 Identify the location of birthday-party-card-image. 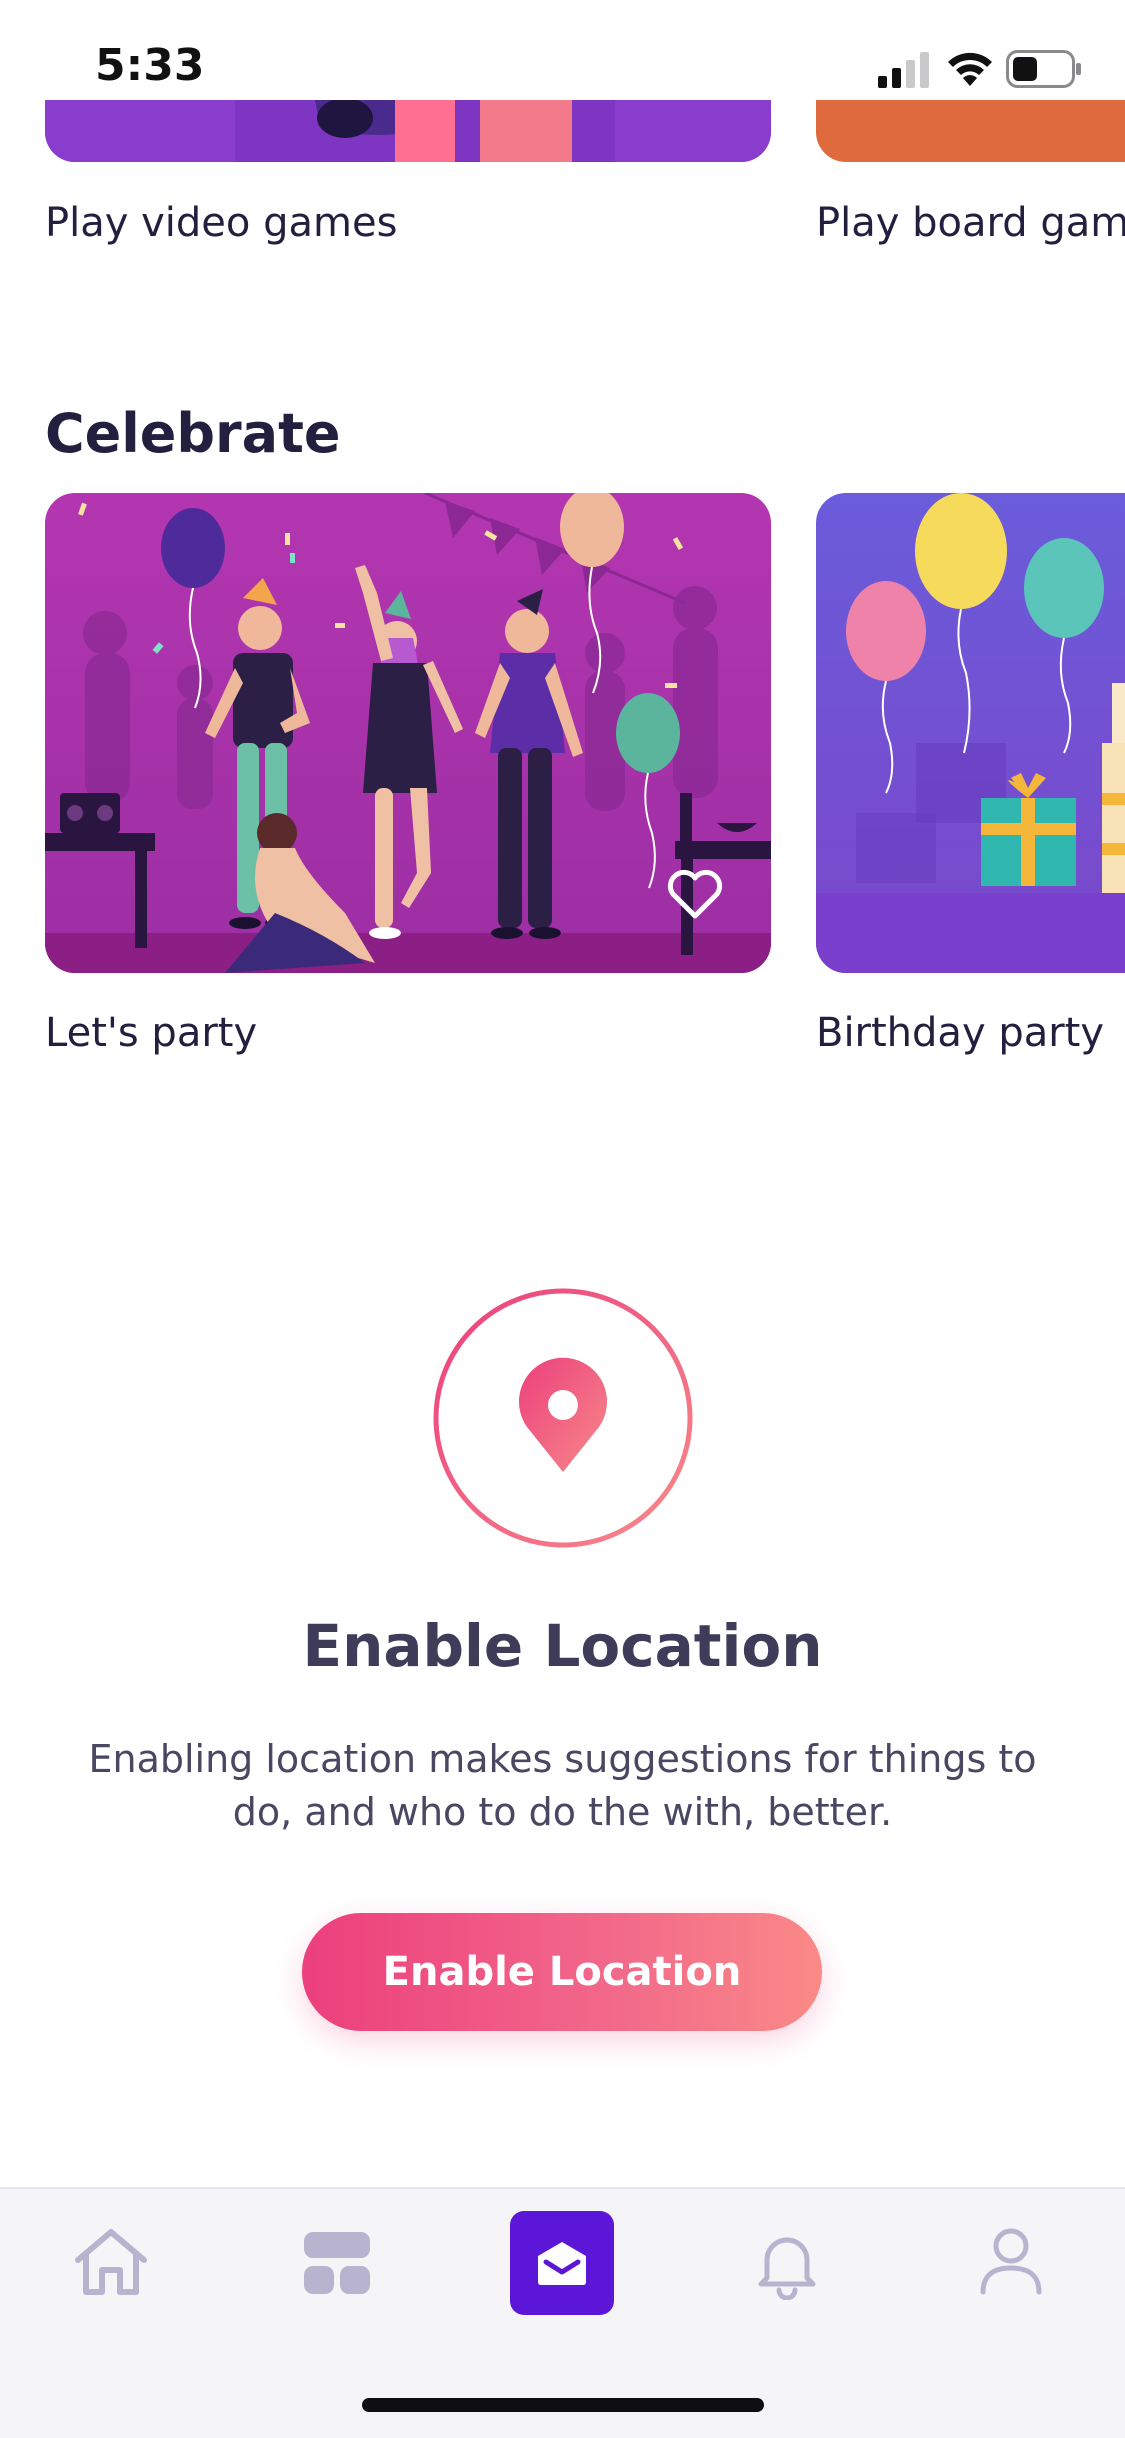
(970, 733).